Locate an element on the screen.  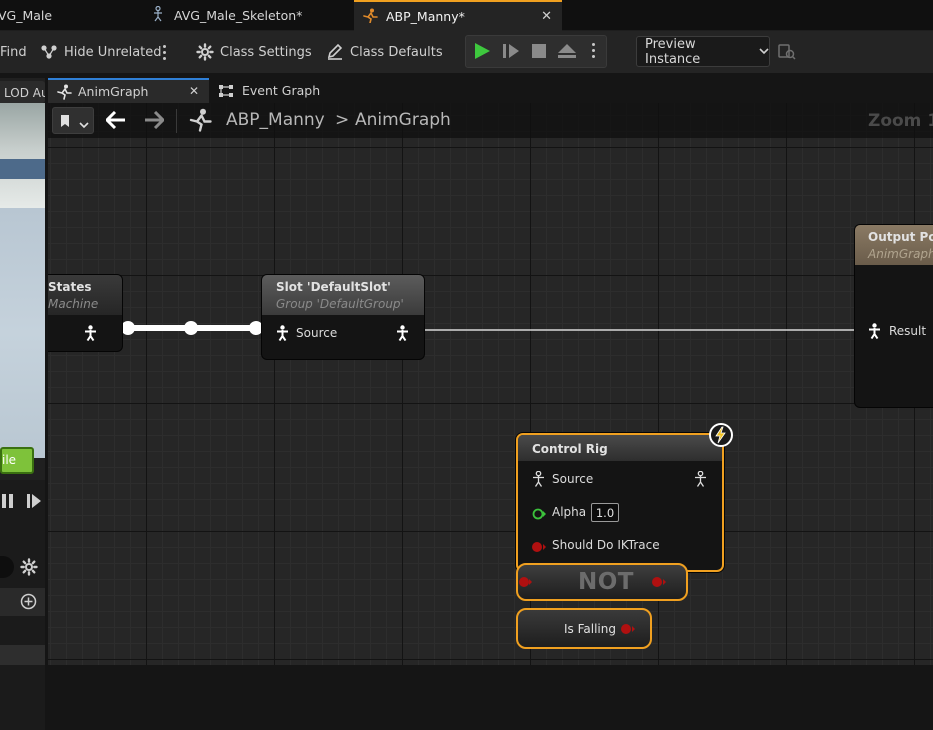
debug-filter-icon is located at coordinates (787, 54).